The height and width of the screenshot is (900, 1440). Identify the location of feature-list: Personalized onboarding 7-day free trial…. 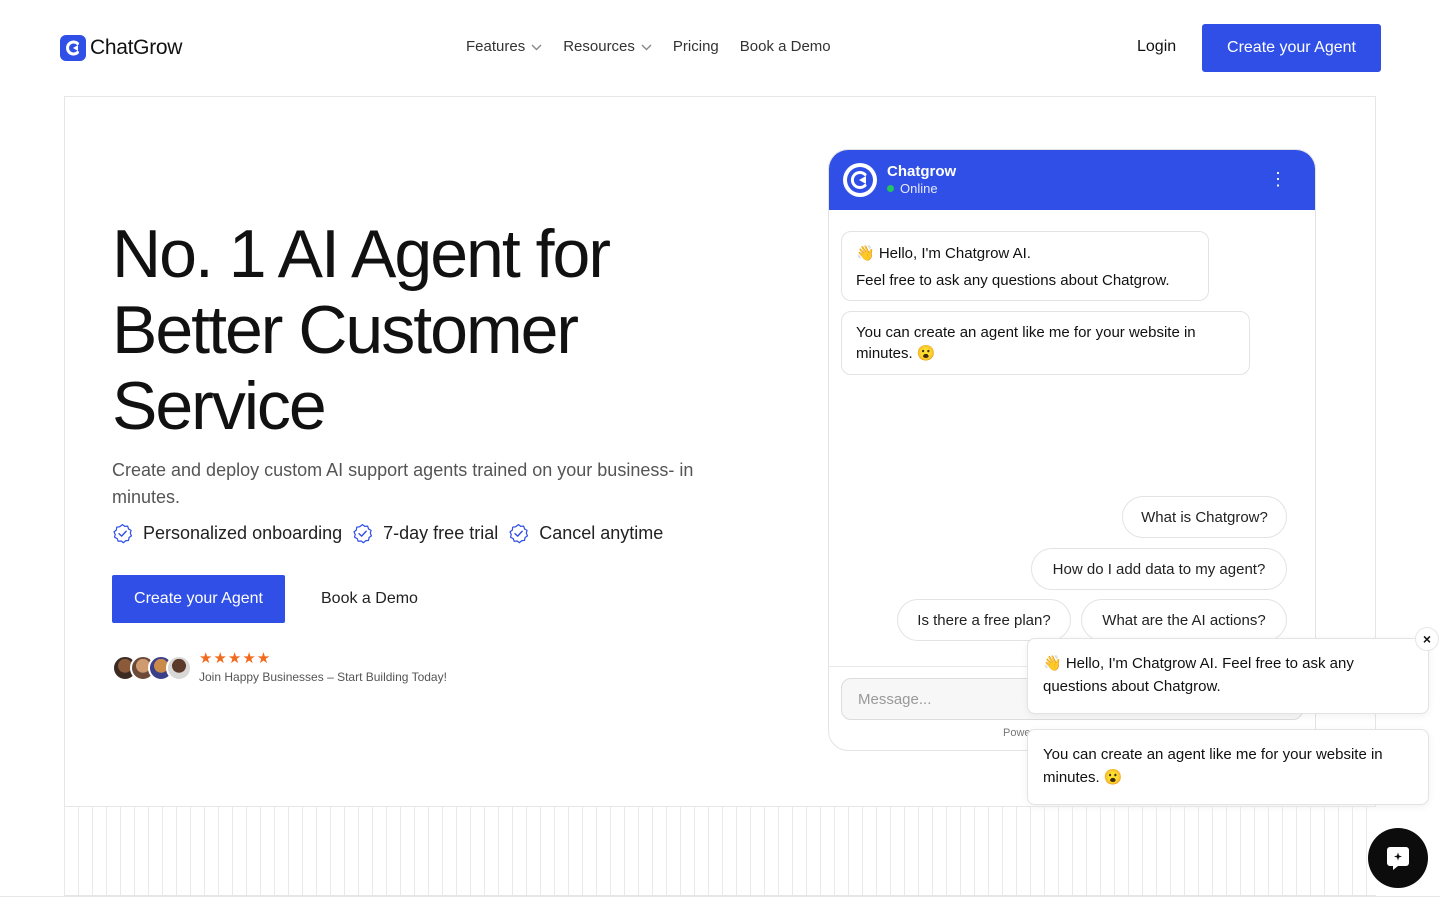
(392, 533).